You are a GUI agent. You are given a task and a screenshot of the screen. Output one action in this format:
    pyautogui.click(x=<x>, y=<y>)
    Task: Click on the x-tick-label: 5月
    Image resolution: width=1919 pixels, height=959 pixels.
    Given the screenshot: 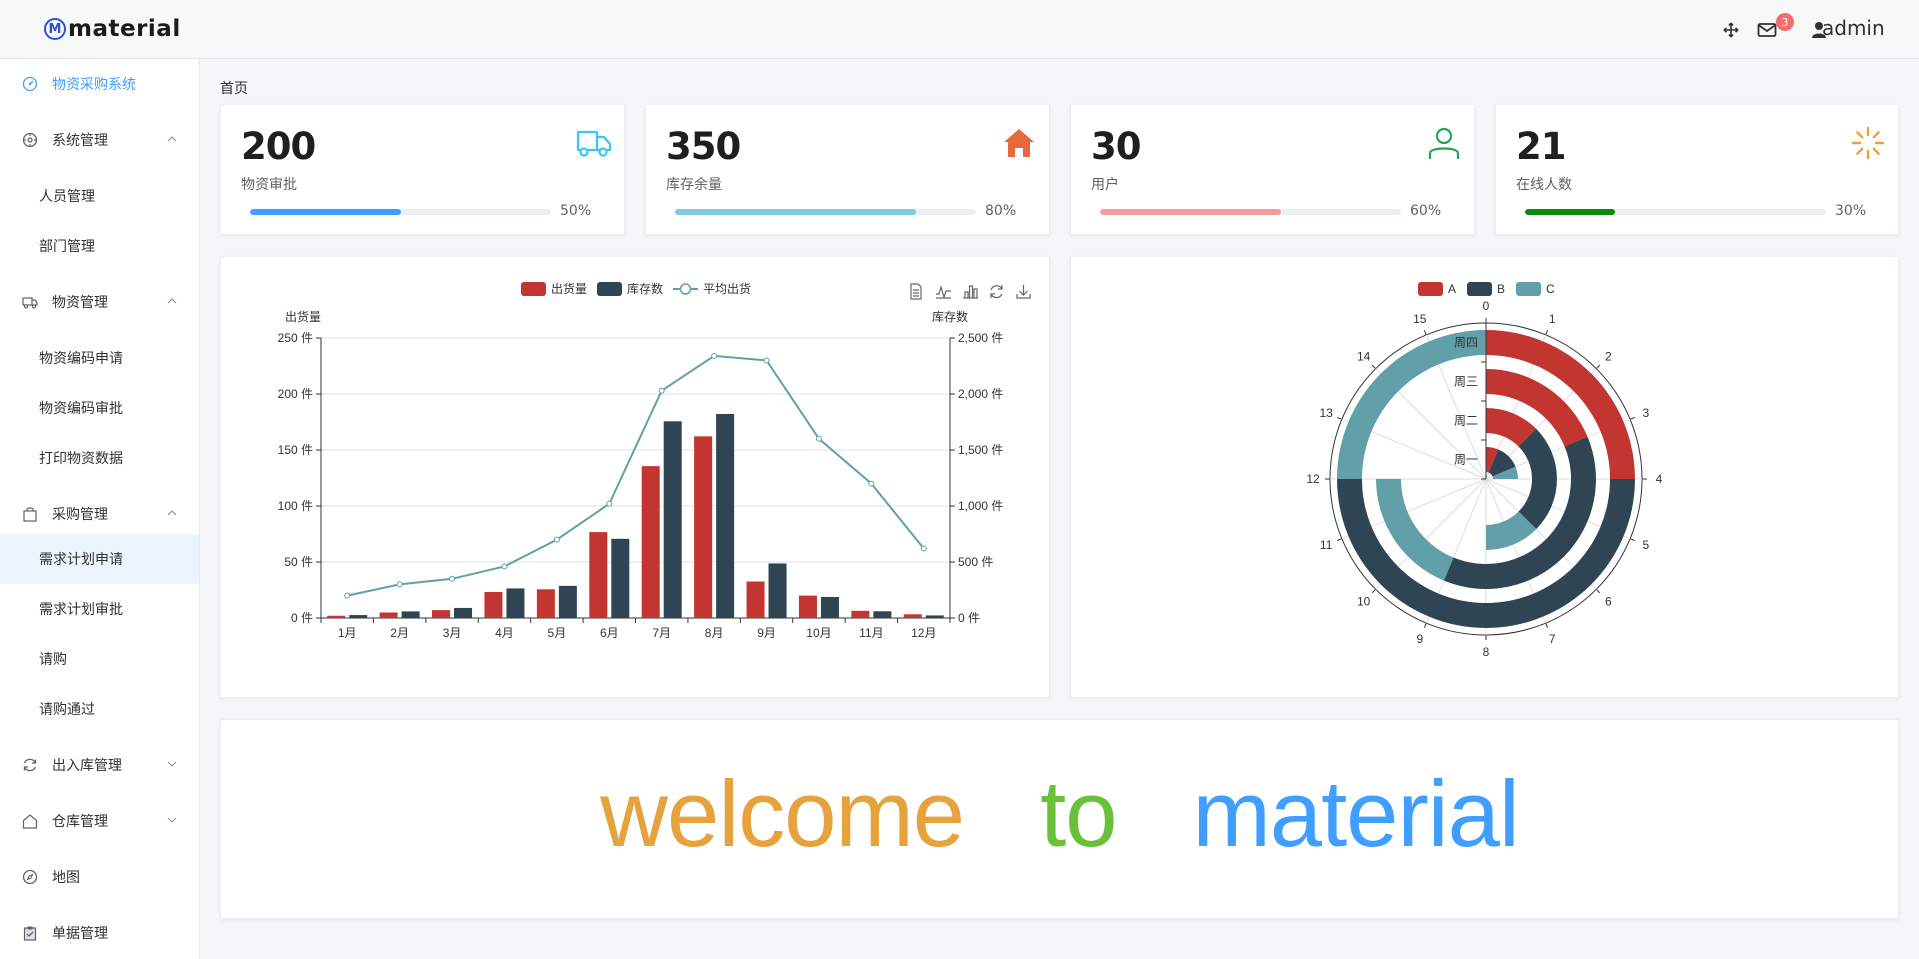 What is the action you would take?
    pyautogui.click(x=557, y=633)
    